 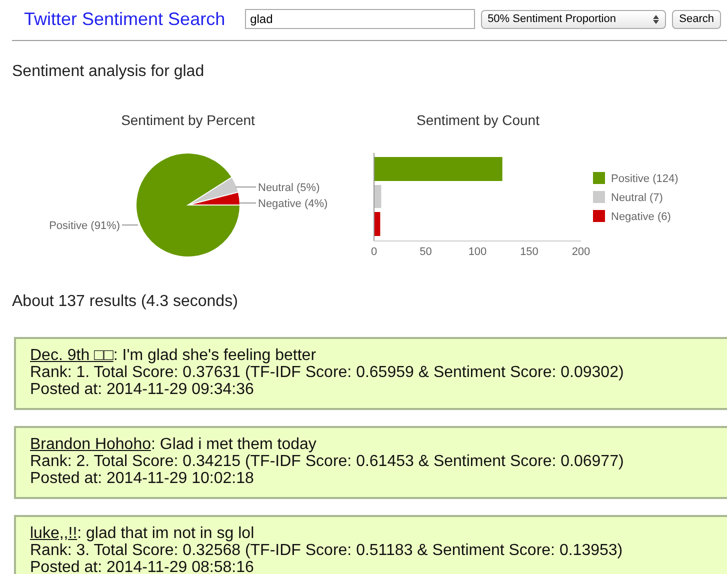 What do you see at coordinates (125, 302) in the screenshot?
I see `results-summary: About 137 results (4.3 seconds)` at bounding box center [125, 302].